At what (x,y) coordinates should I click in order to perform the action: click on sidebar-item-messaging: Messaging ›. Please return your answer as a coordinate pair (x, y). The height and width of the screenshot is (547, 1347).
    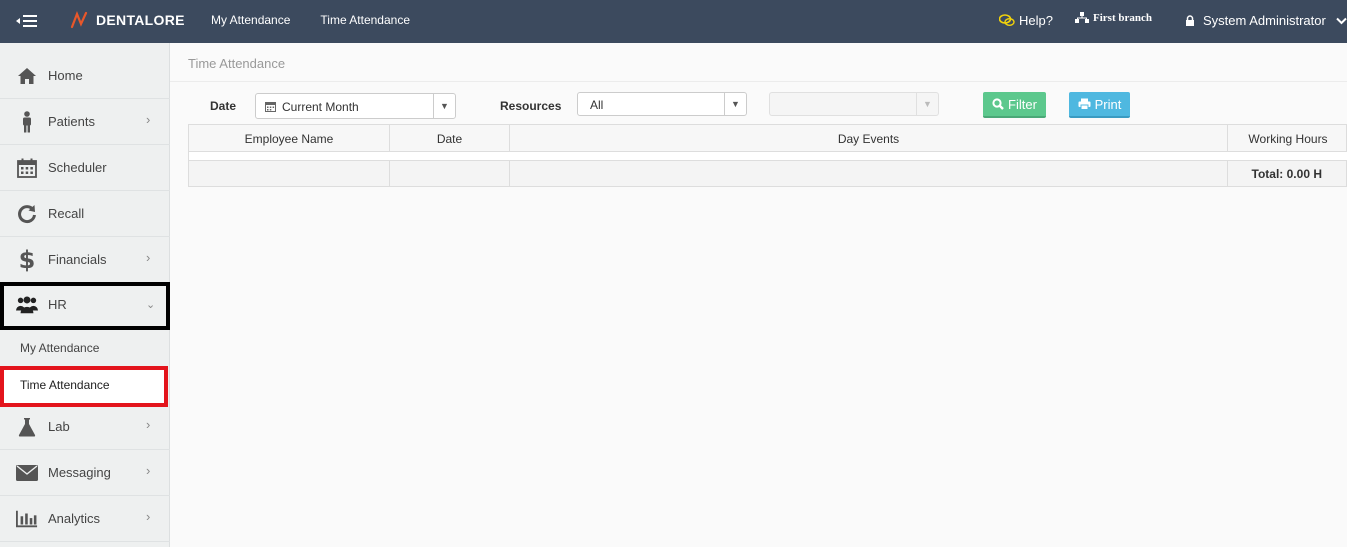
    Looking at the image, I should click on (85, 473).